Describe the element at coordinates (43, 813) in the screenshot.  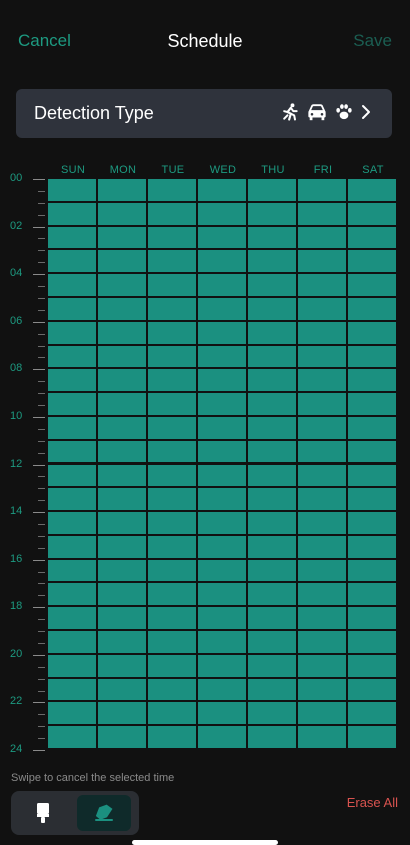
I see `brush-tool-button` at that location.